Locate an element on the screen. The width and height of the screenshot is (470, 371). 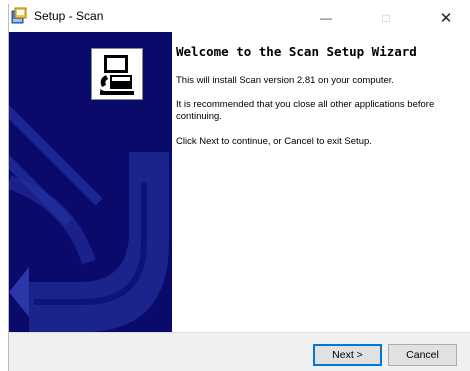
maximize-button: □ is located at coordinates (386, 18).